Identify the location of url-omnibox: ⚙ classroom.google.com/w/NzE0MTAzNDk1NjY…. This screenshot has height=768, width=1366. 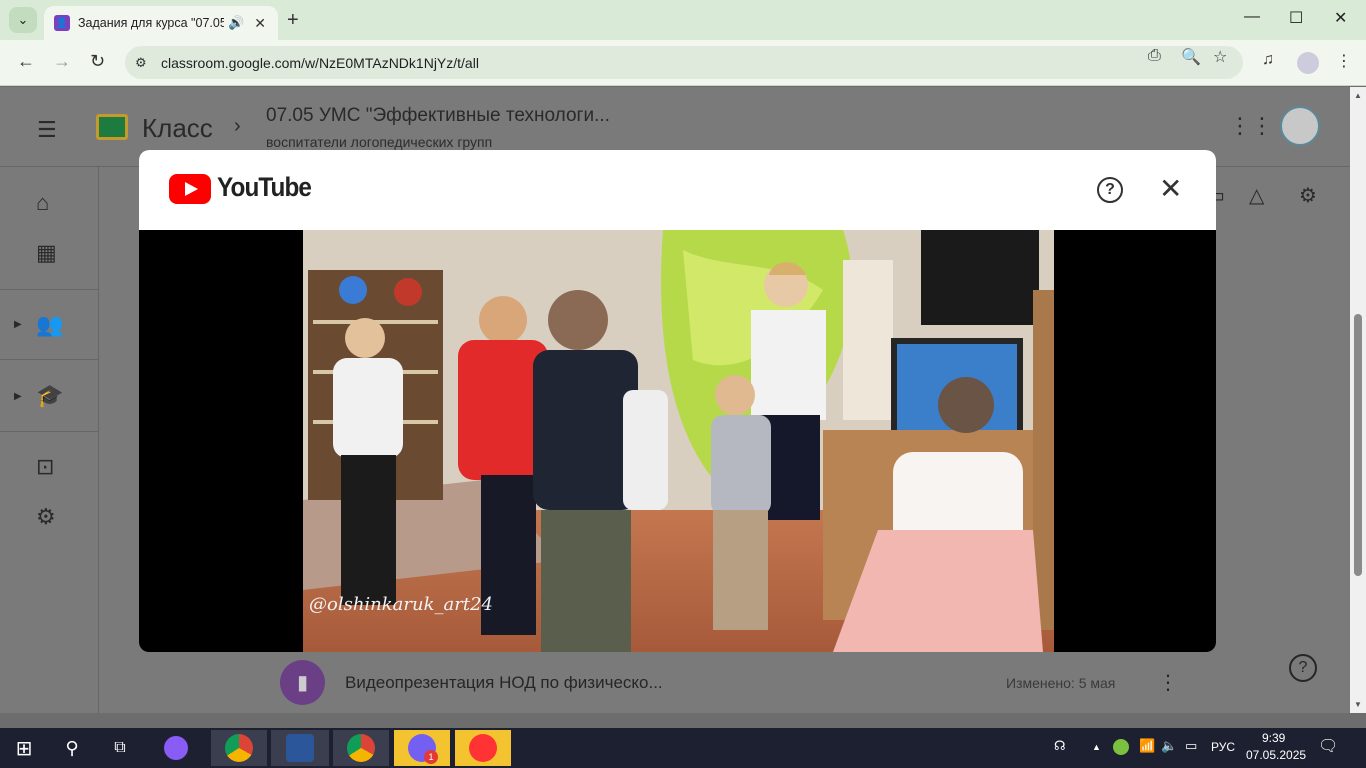
(684, 62).